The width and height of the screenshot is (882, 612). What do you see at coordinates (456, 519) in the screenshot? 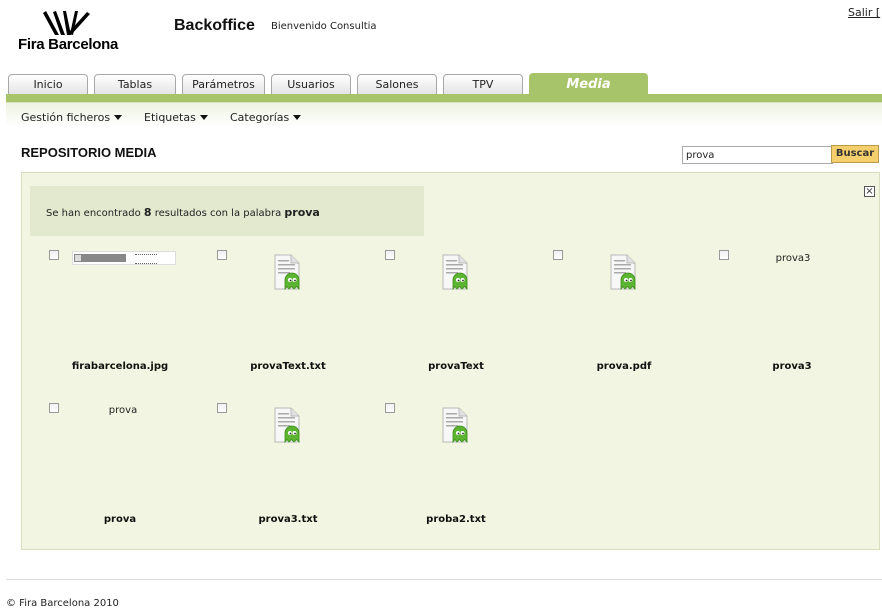
I see `item-name: proba2.txt` at bounding box center [456, 519].